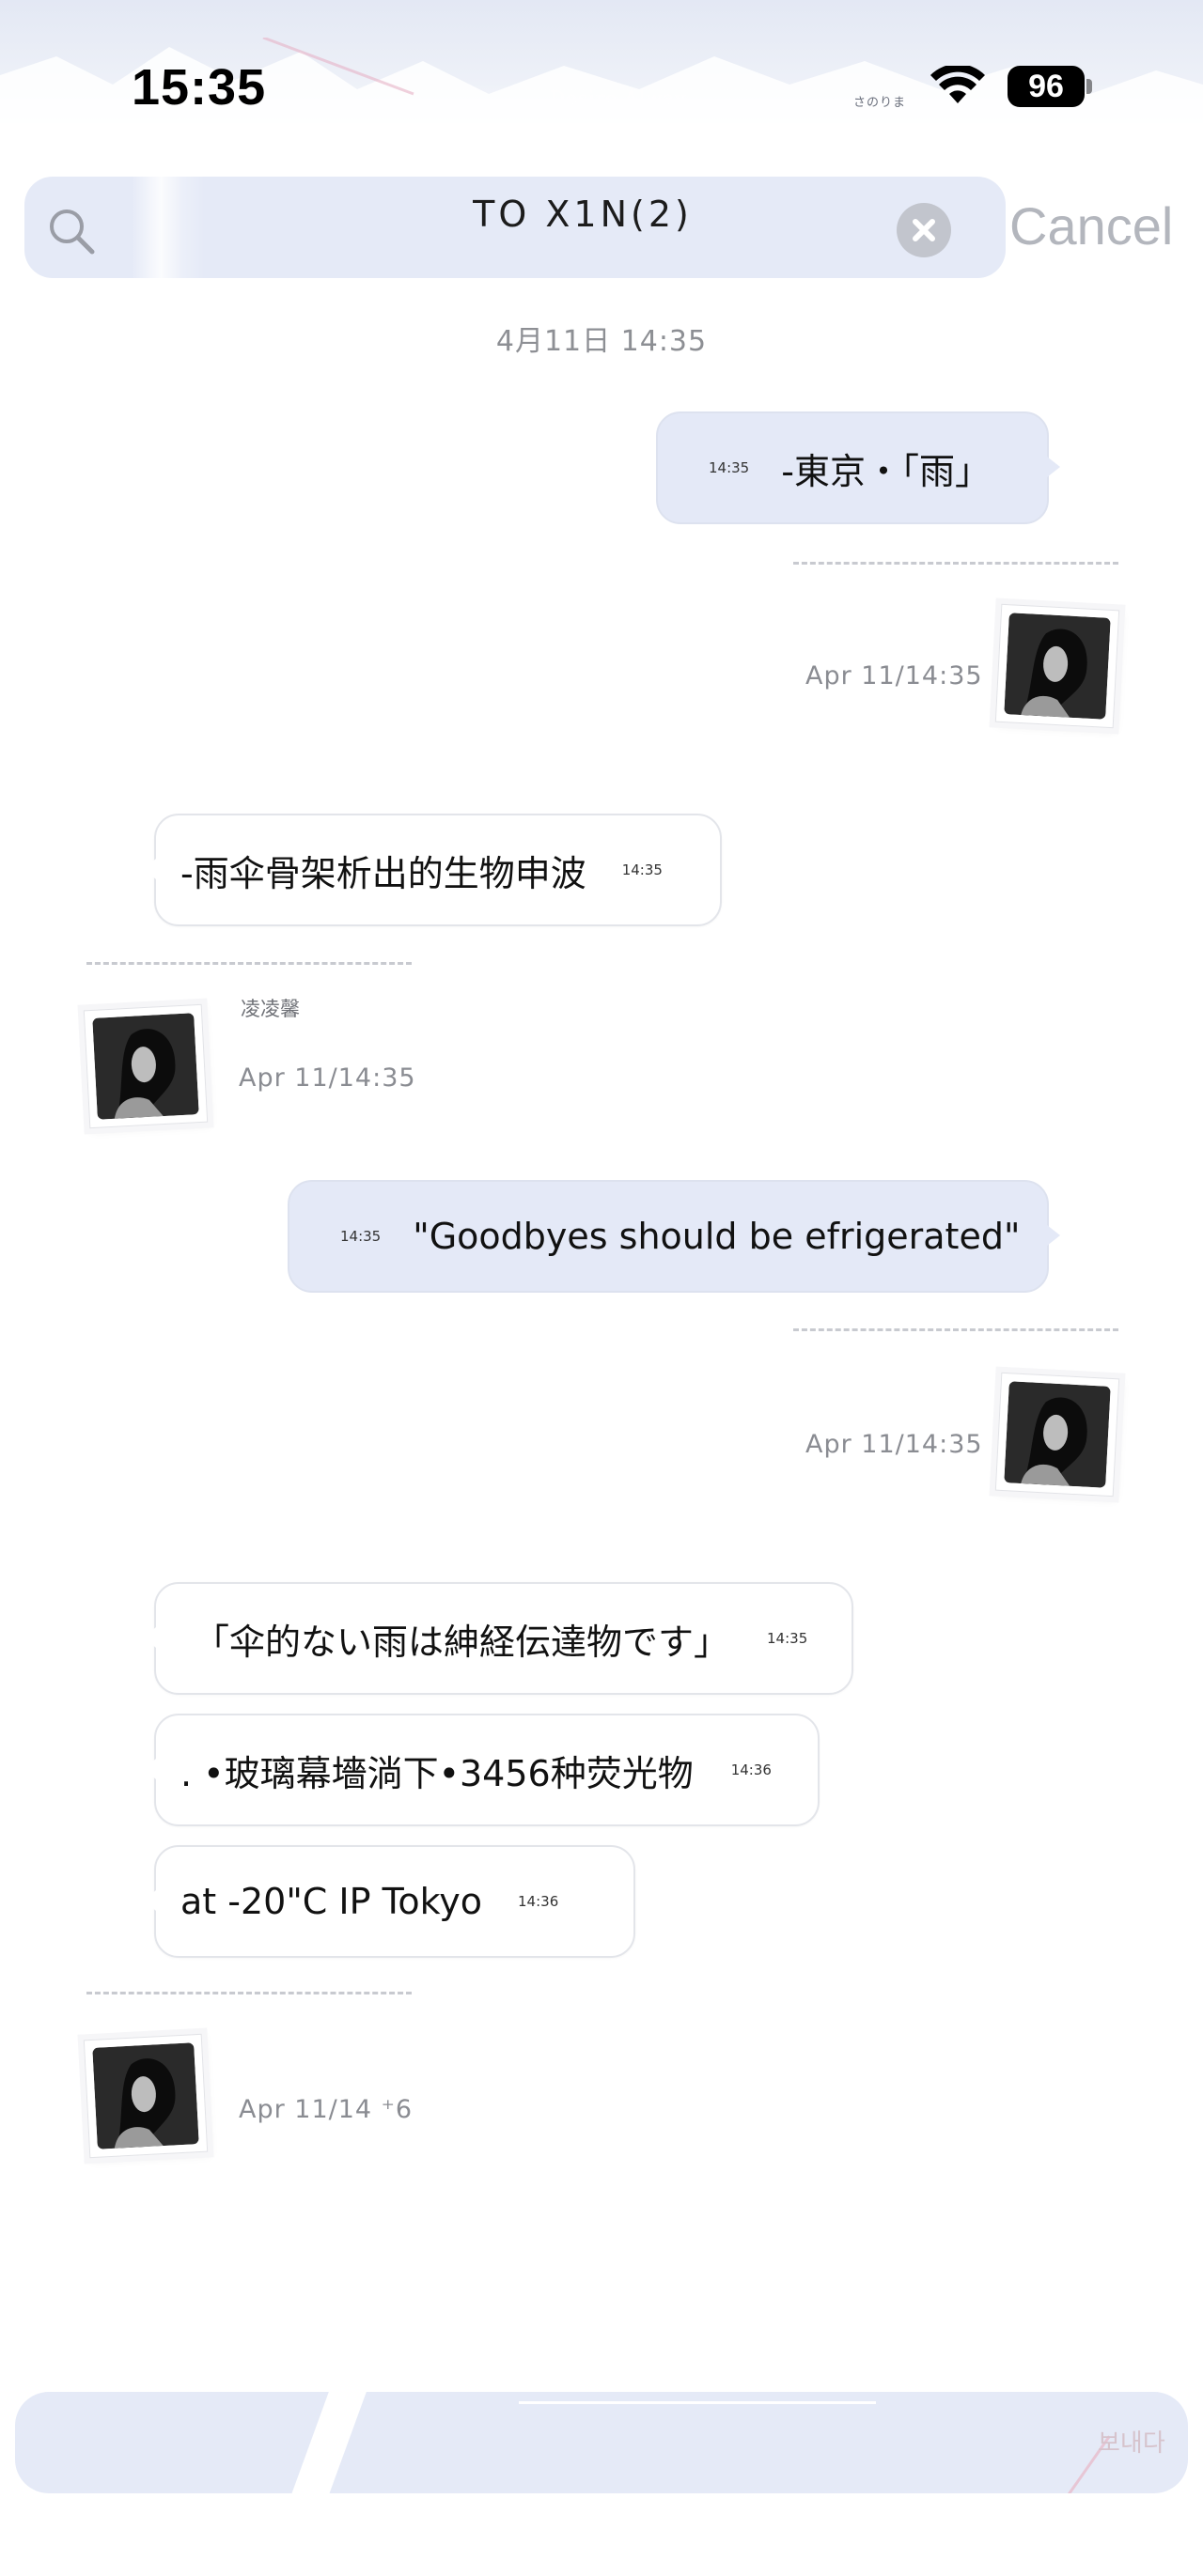 This screenshot has height=2576, width=1203. Describe the element at coordinates (168, 227) in the screenshot. I see `search-bar-decoration` at that location.